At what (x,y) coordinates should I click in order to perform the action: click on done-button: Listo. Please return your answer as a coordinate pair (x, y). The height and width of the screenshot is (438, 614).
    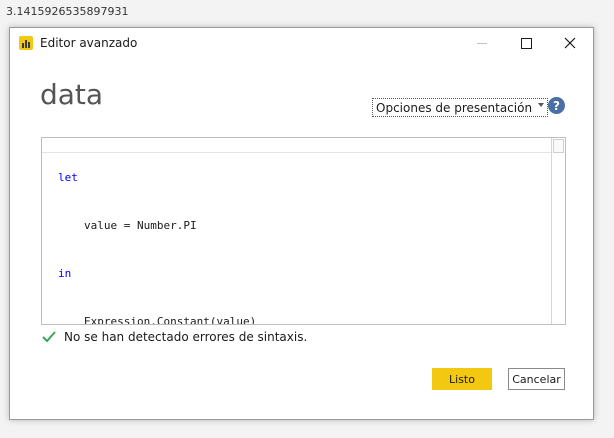
    Looking at the image, I should click on (462, 379).